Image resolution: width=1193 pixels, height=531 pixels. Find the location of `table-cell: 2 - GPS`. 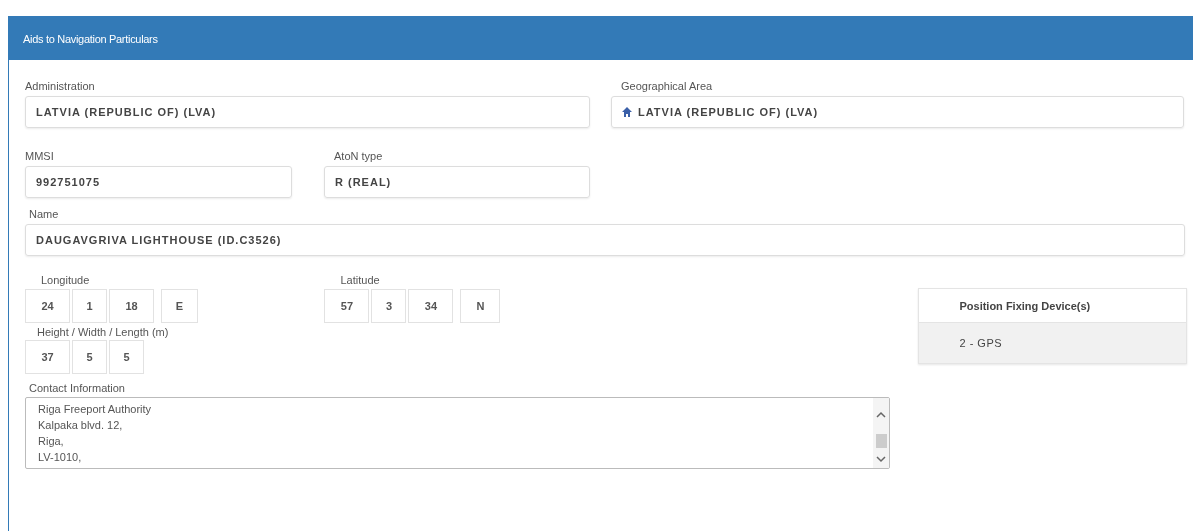

table-cell: 2 - GPS is located at coordinates (1052, 343).